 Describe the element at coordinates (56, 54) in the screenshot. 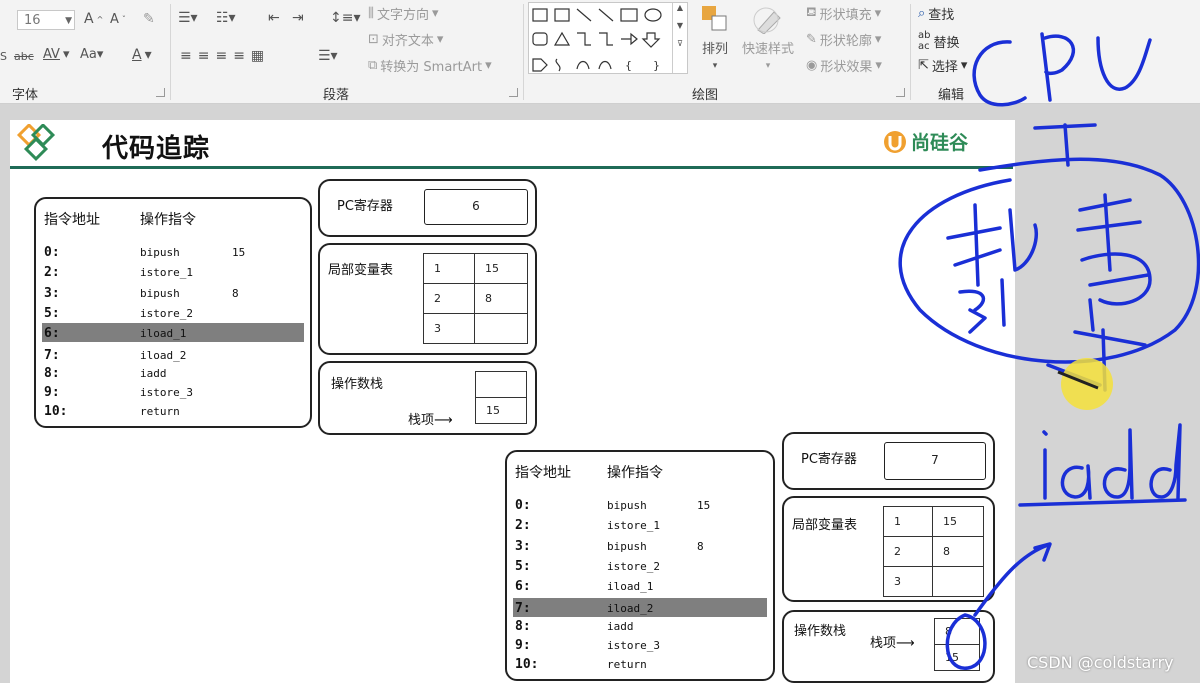

I see `char-spacing-icon: AV ▾` at that location.